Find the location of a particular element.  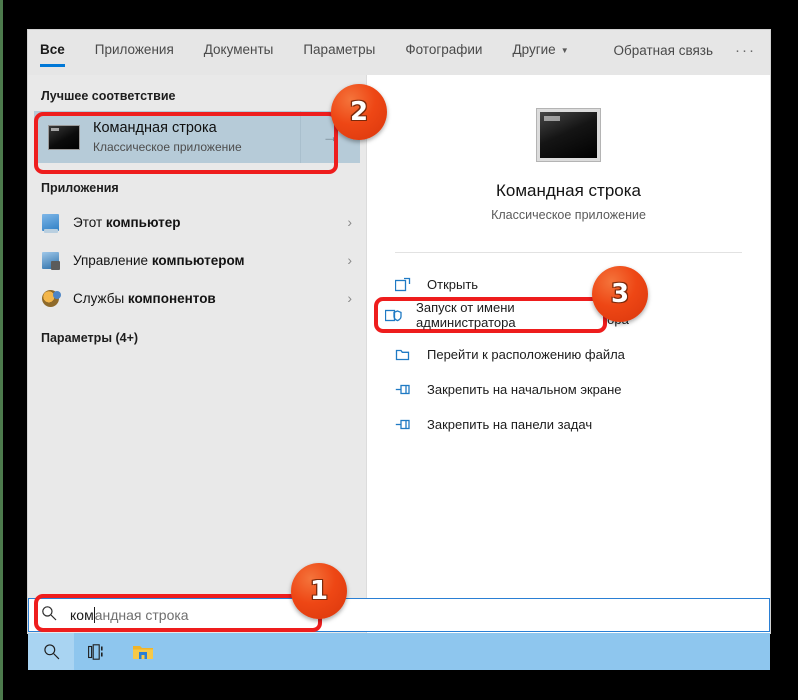

taskbar-search is located at coordinates (51, 651).